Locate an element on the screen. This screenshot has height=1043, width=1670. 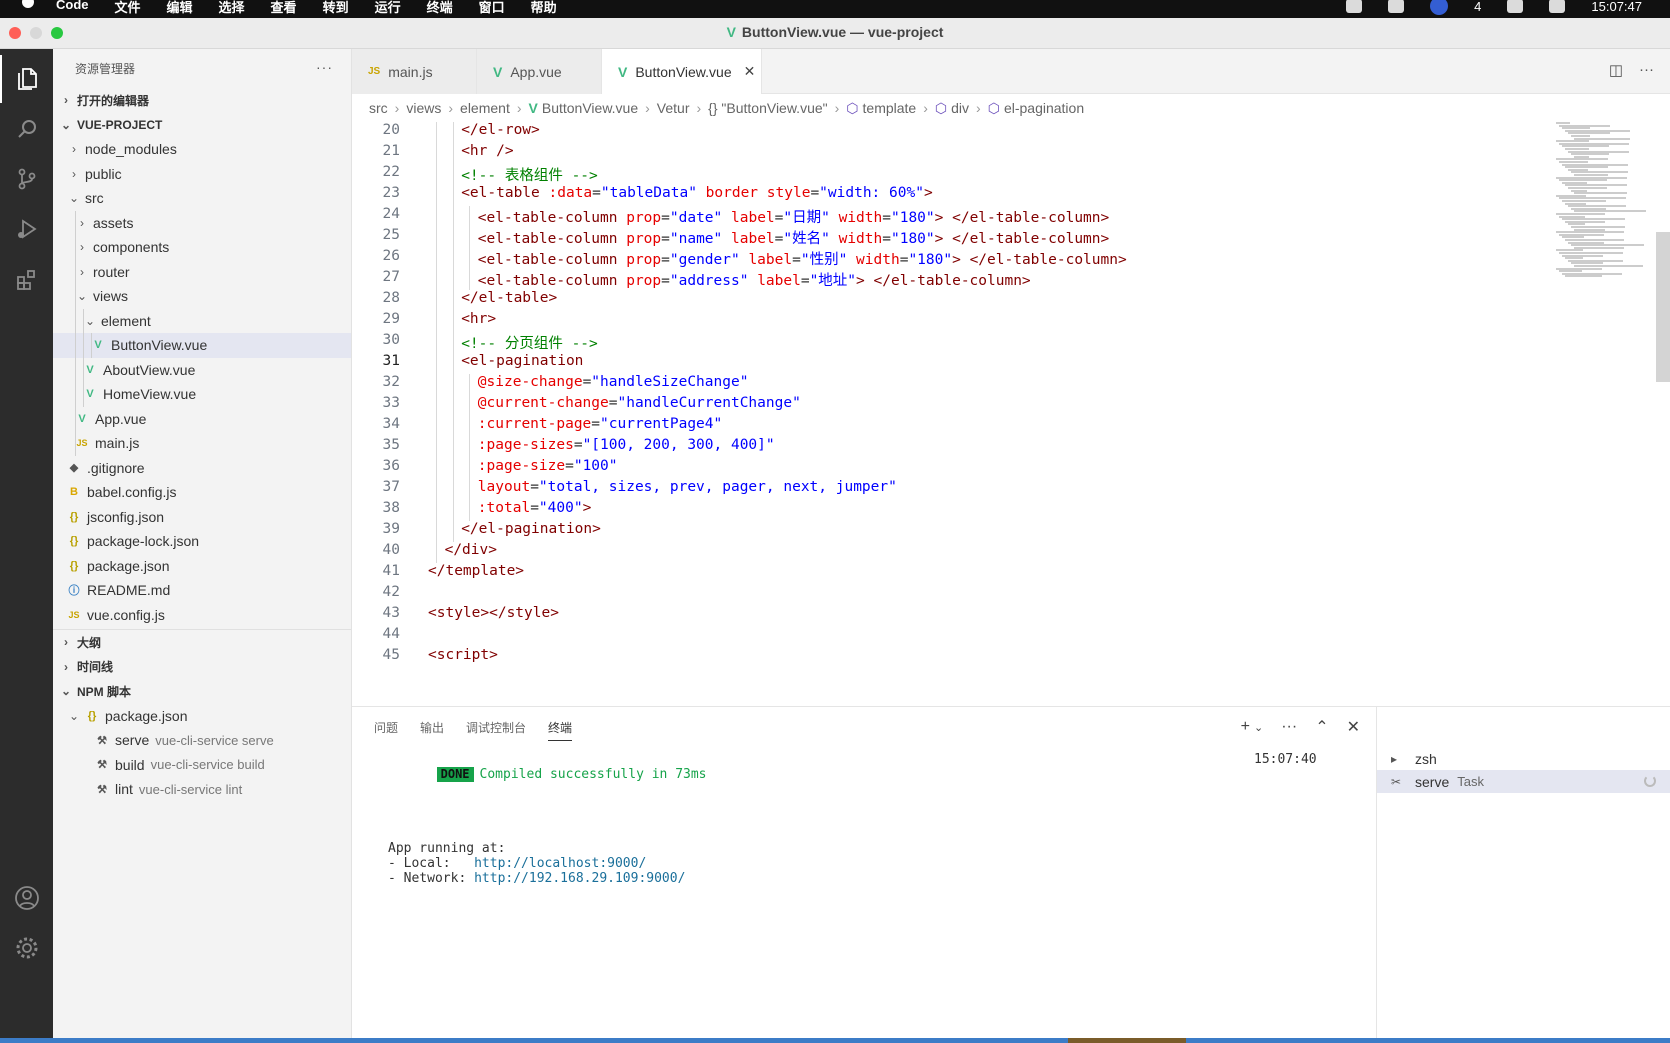
menu-selection: 选择 is located at coordinates (232, 8).